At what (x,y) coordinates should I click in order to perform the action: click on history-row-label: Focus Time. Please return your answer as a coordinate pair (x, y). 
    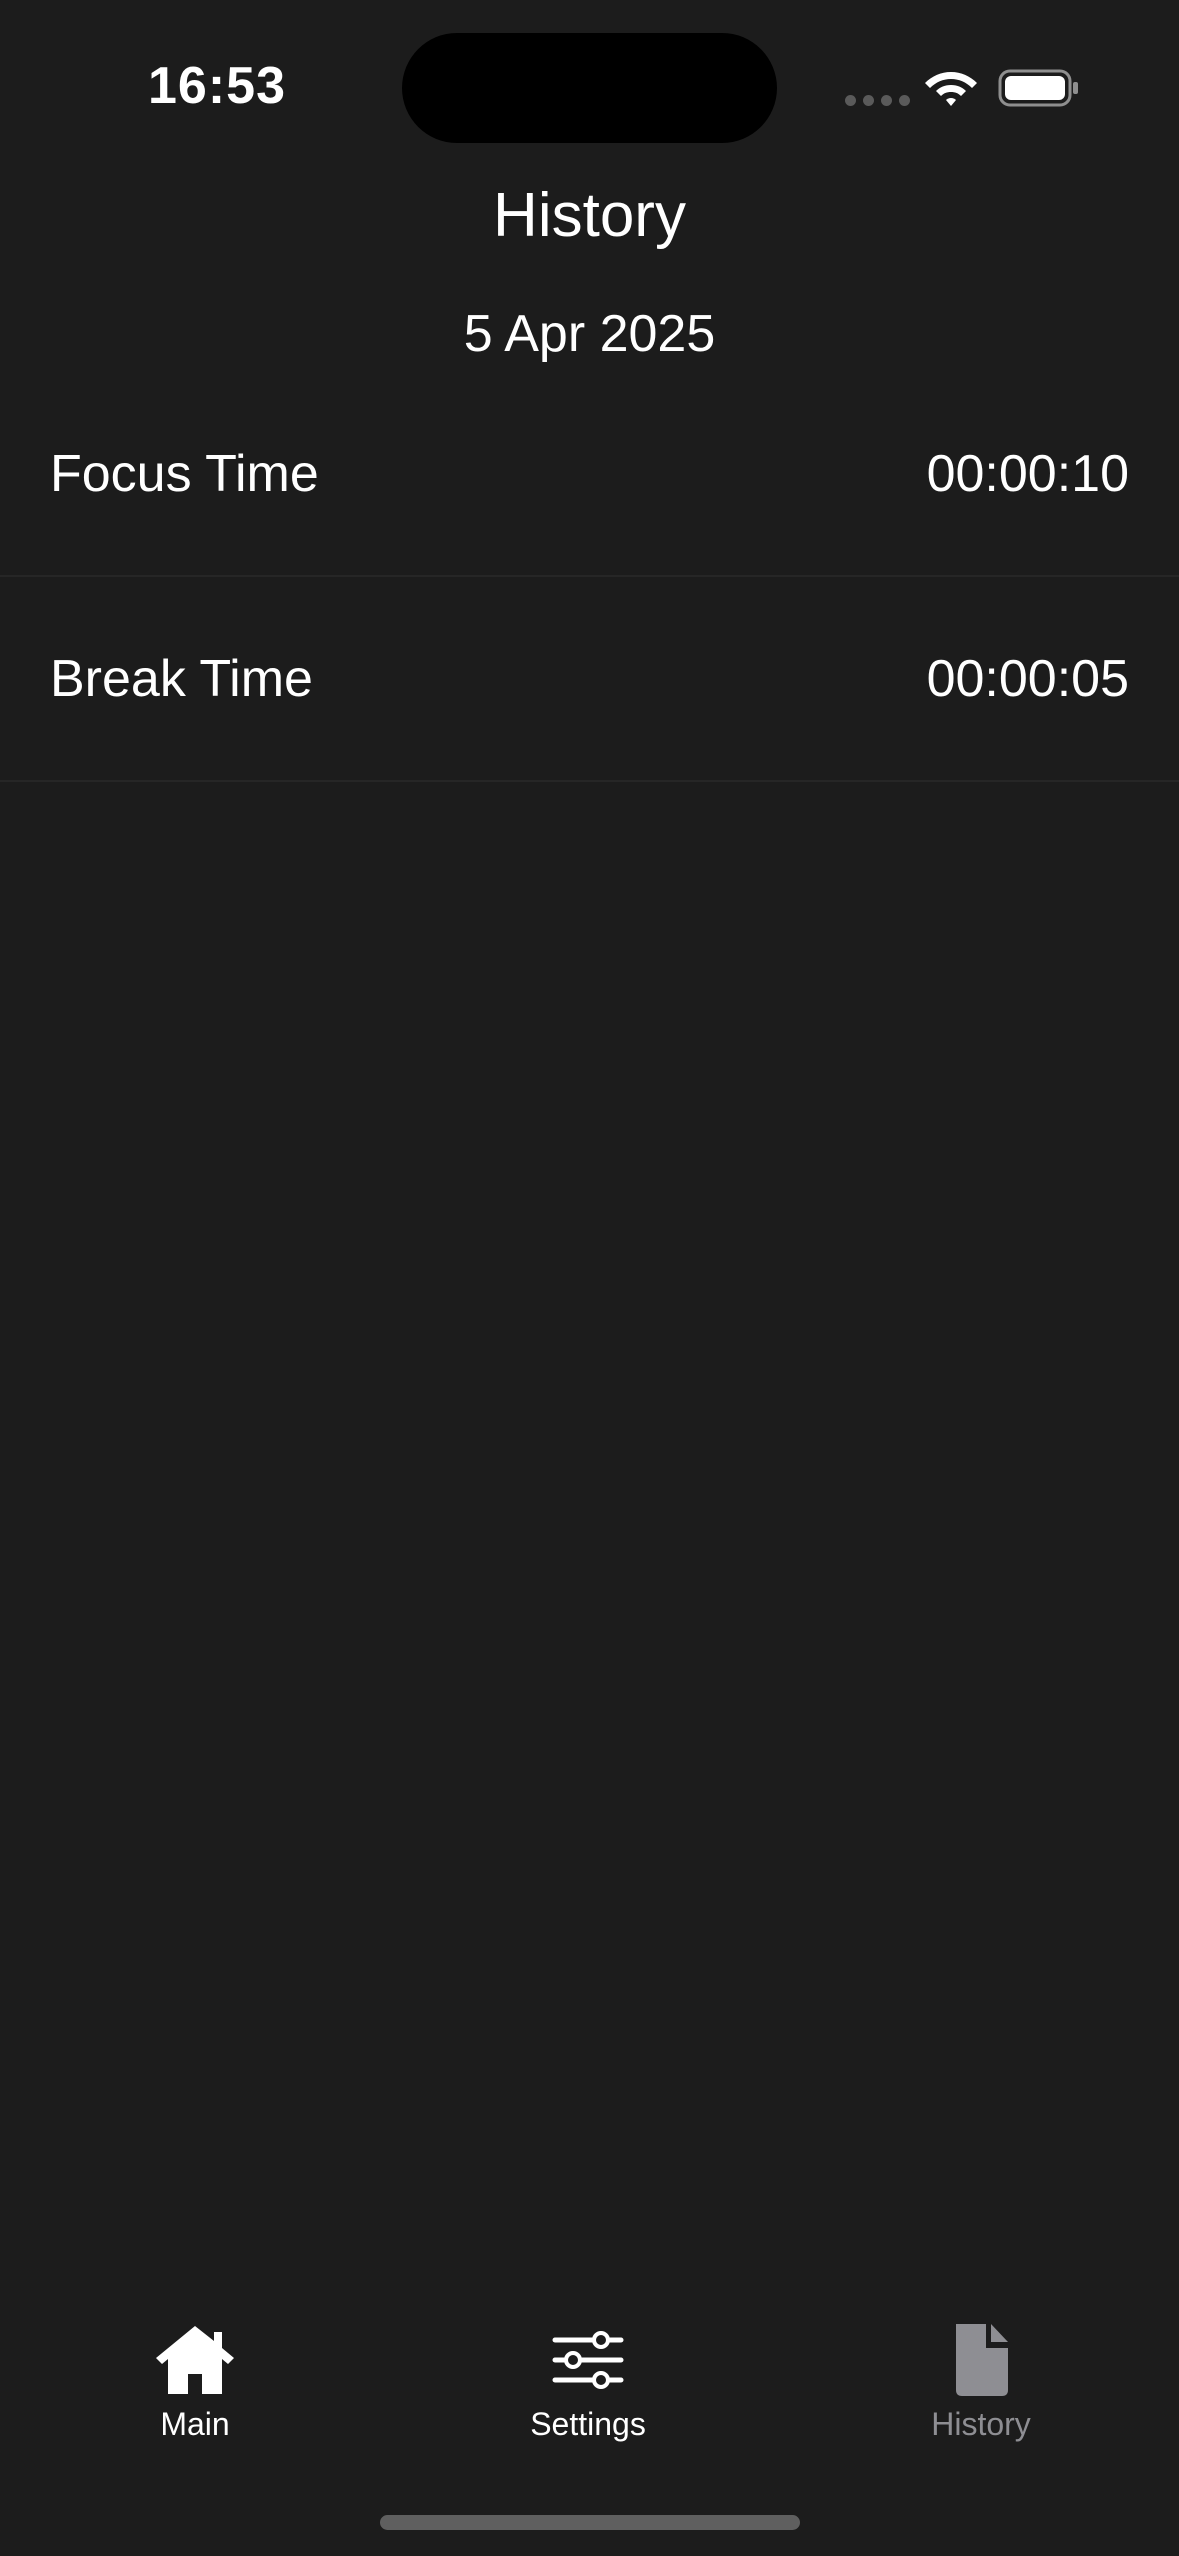
    Looking at the image, I should click on (184, 473).